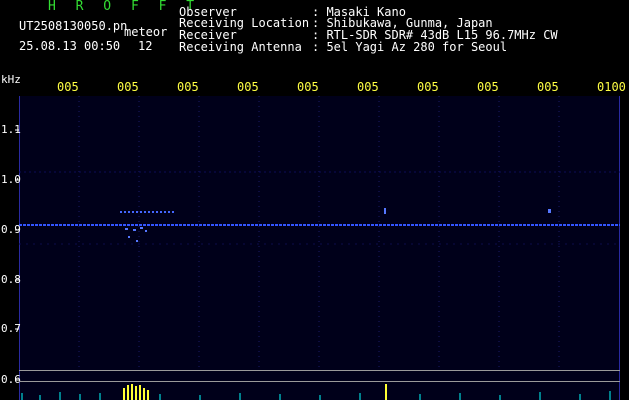 This screenshot has height=400, width=629. I want to click on activity-trace, so click(316, 395).